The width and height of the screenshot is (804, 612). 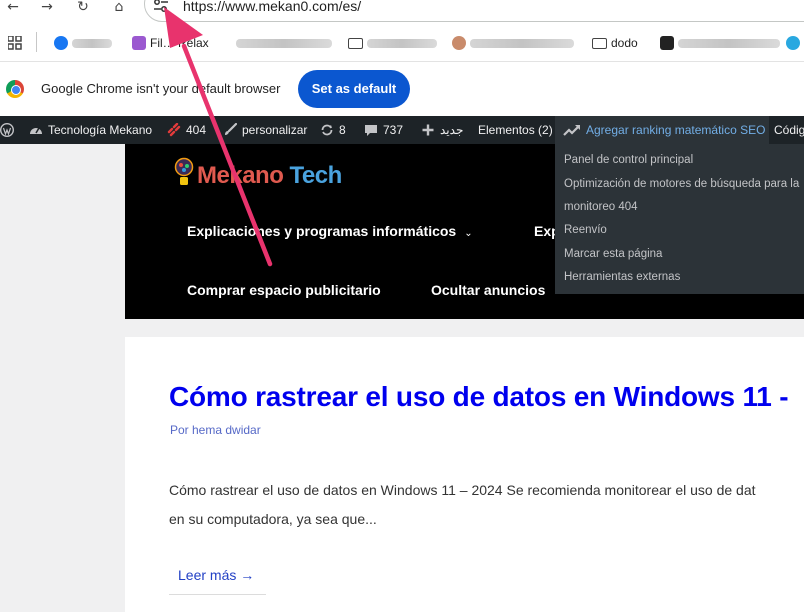 What do you see at coordinates (15, 89) in the screenshot?
I see `chrome-logo-icon` at bounding box center [15, 89].